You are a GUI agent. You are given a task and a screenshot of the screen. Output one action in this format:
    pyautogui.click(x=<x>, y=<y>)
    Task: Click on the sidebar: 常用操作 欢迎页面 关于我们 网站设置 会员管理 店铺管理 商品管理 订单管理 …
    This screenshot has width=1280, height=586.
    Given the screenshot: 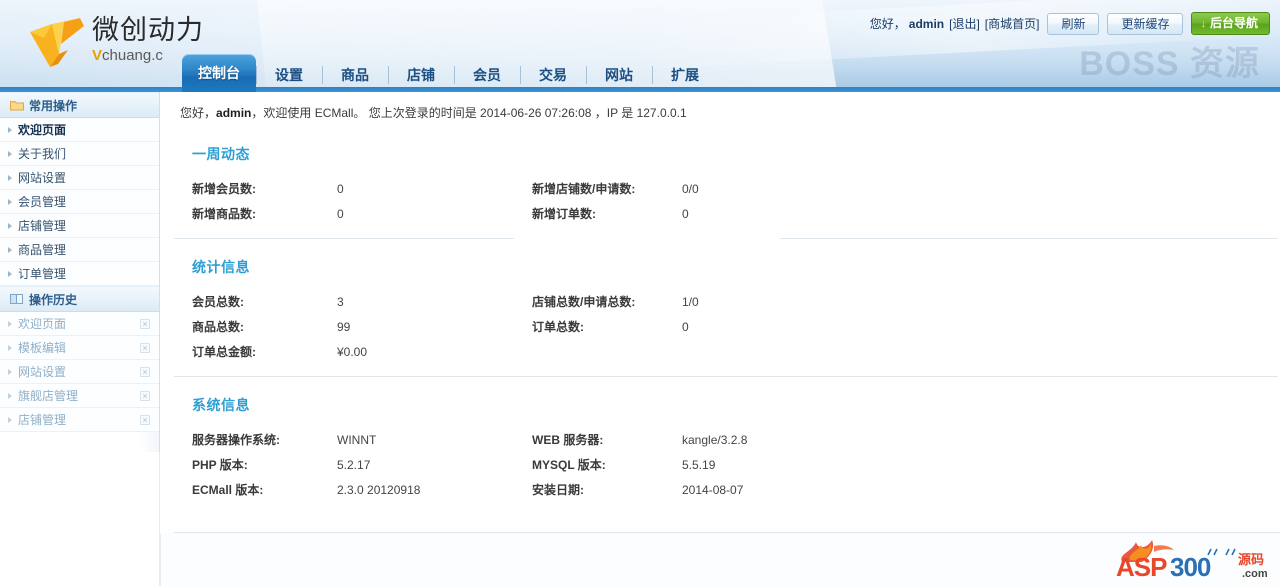 What is the action you would take?
    pyautogui.click(x=80, y=272)
    